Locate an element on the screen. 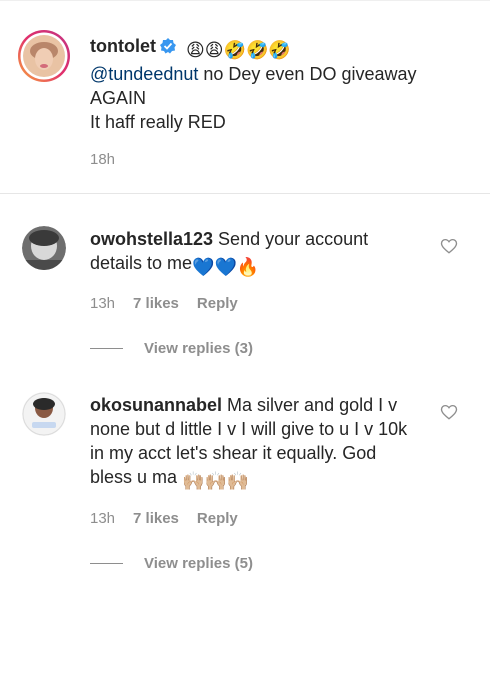  comment1-username: owohstella123 is located at coordinates (151, 239).